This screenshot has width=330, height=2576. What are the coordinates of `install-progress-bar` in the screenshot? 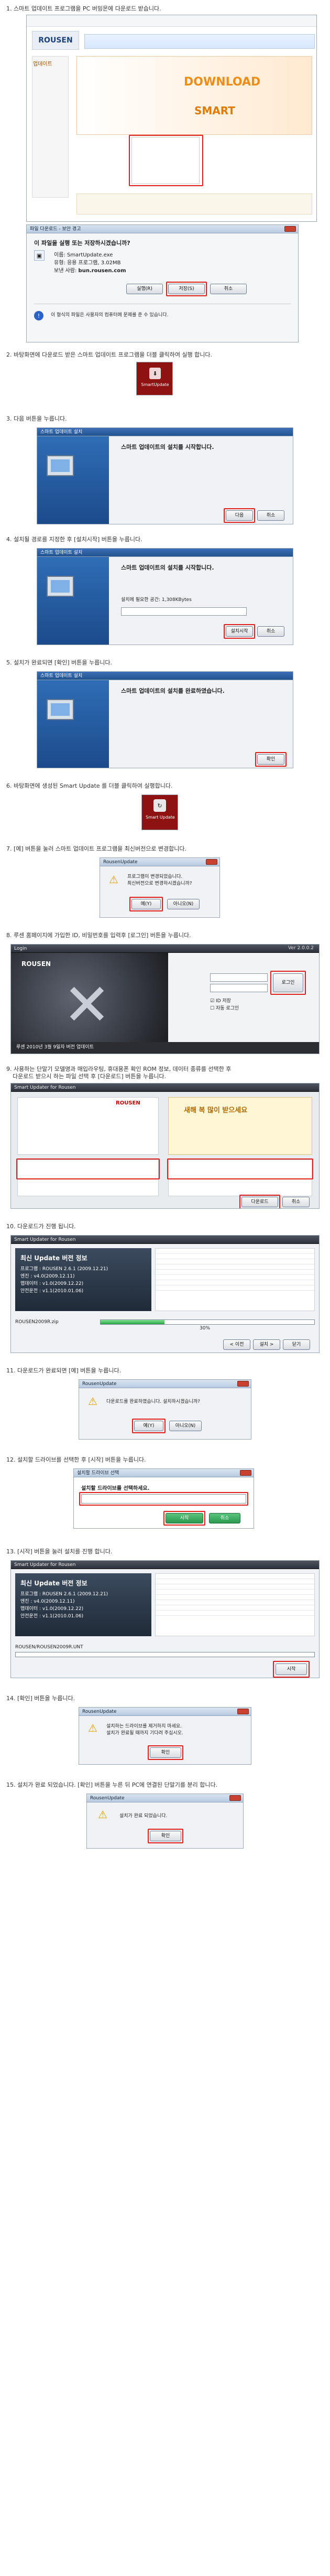 It's located at (165, 1654).